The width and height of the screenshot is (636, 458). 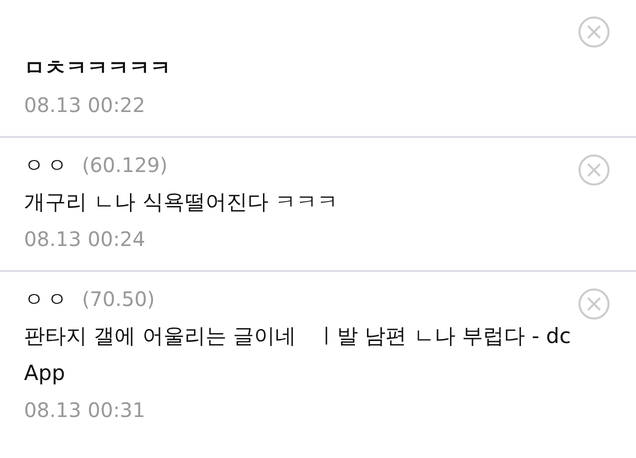 I want to click on ip-address: (60.129), so click(x=125, y=165).